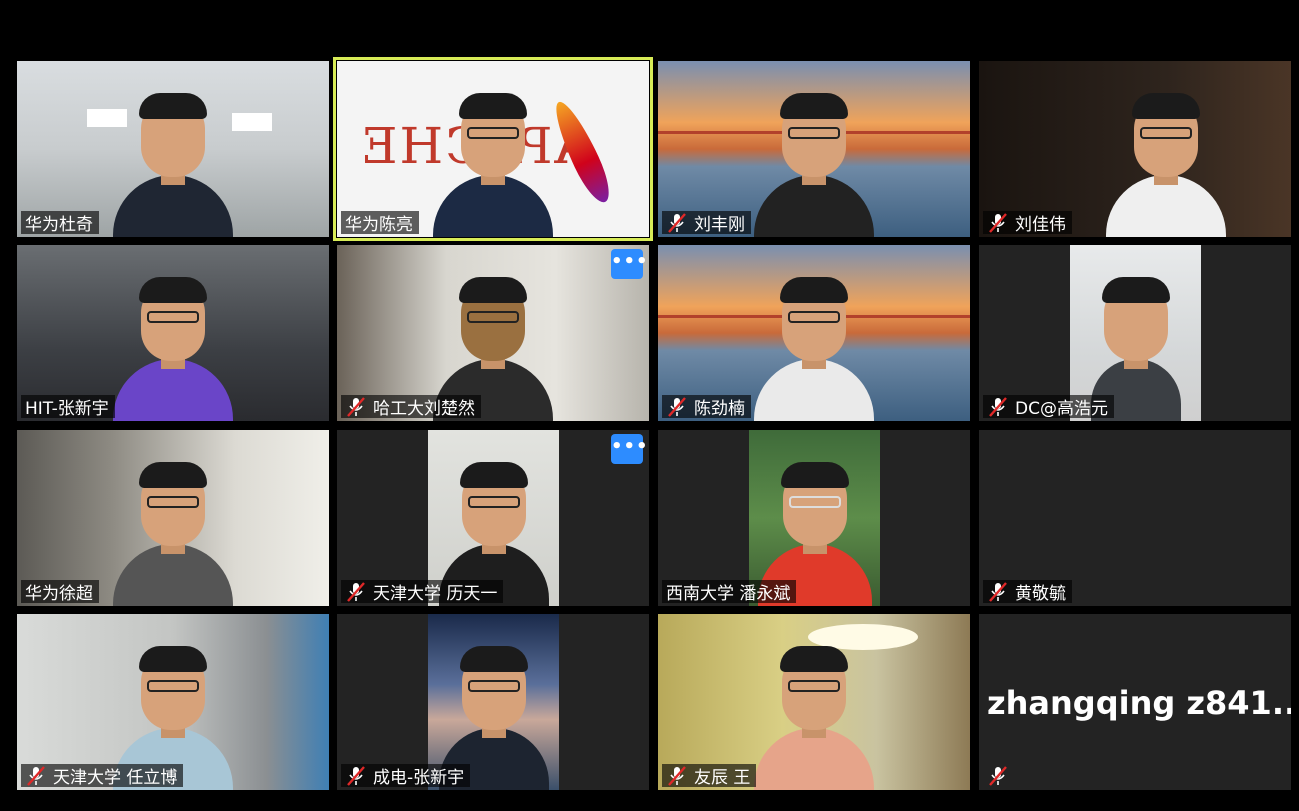  What do you see at coordinates (719, 409) in the screenshot?
I see `participant-name: 陈劲楠` at bounding box center [719, 409].